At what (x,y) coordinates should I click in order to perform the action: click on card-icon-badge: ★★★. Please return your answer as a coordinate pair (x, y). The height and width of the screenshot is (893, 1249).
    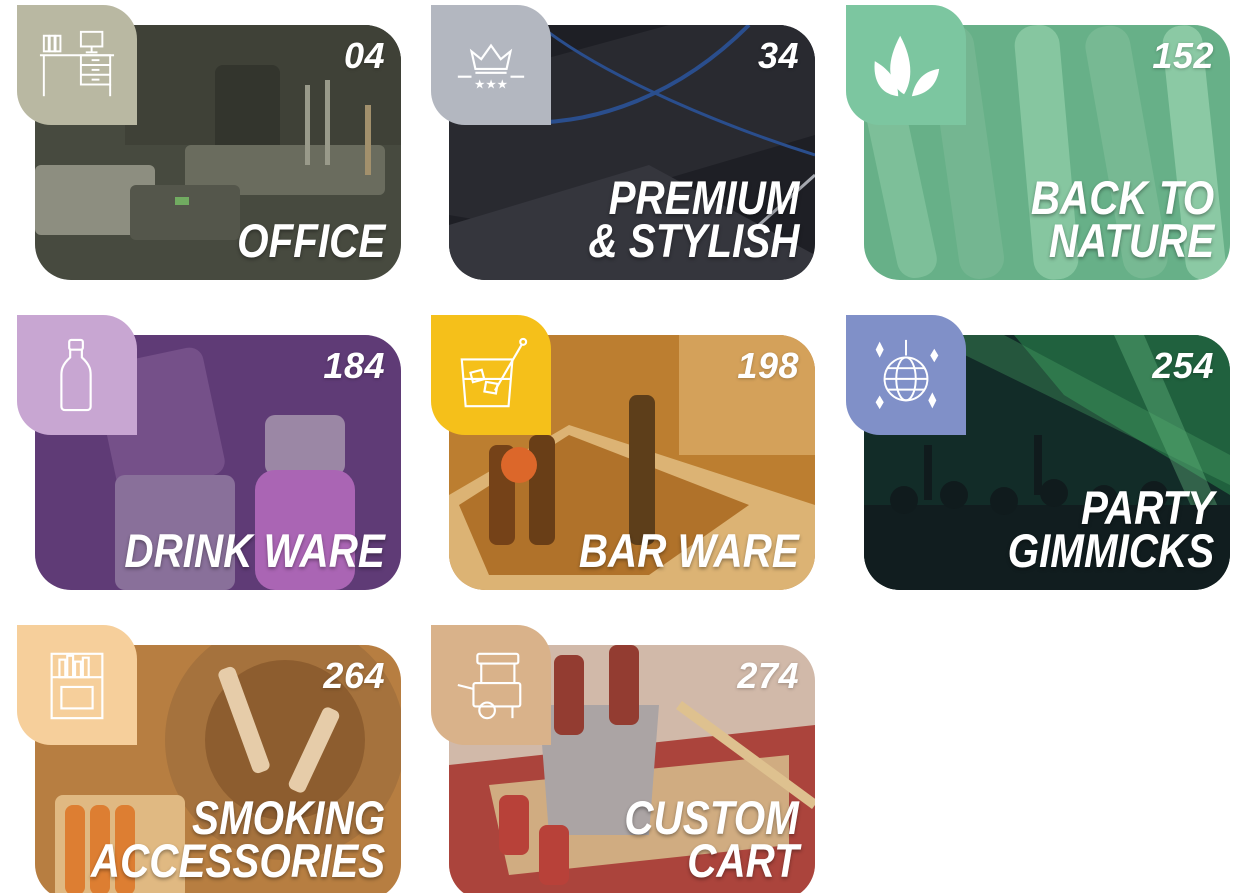
    Looking at the image, I should click on (491, 65).